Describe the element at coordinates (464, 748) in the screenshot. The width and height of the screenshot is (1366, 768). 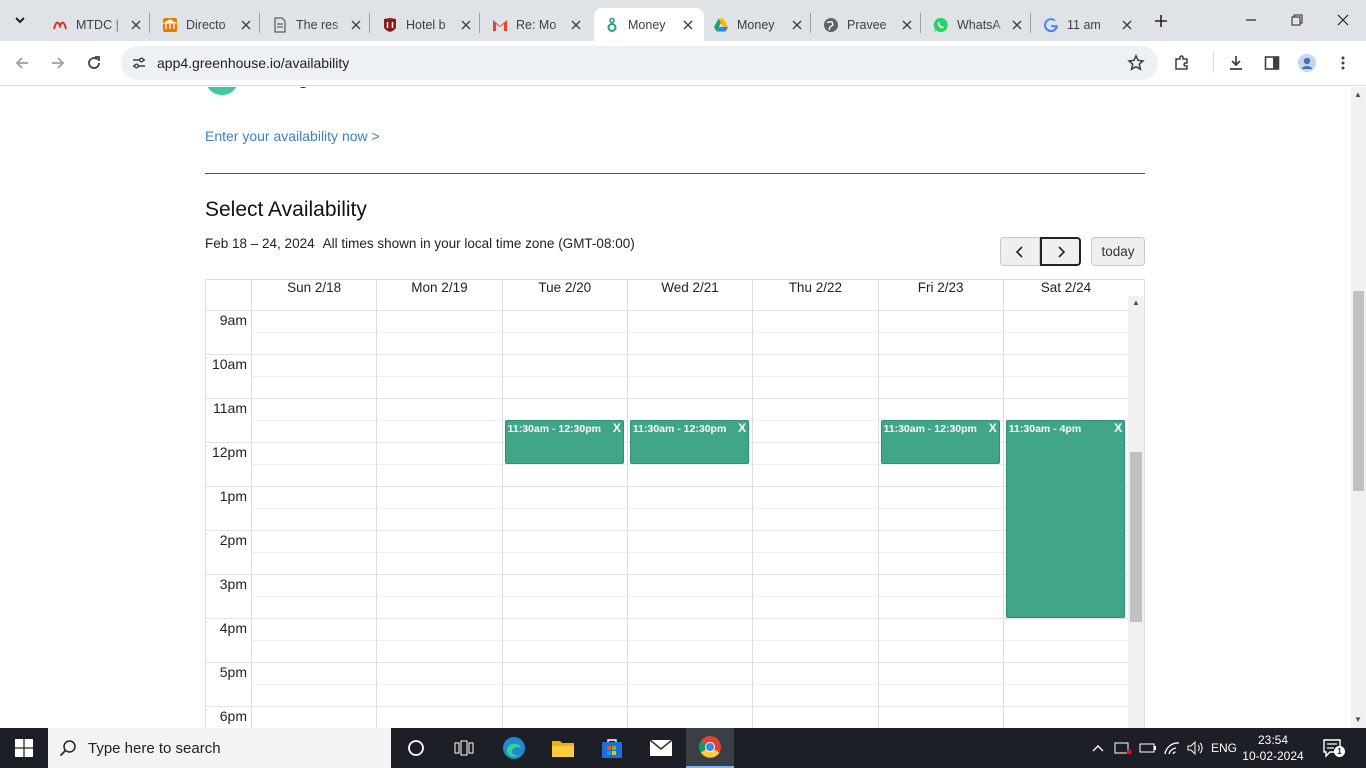
I see `task-view-button` at that location.